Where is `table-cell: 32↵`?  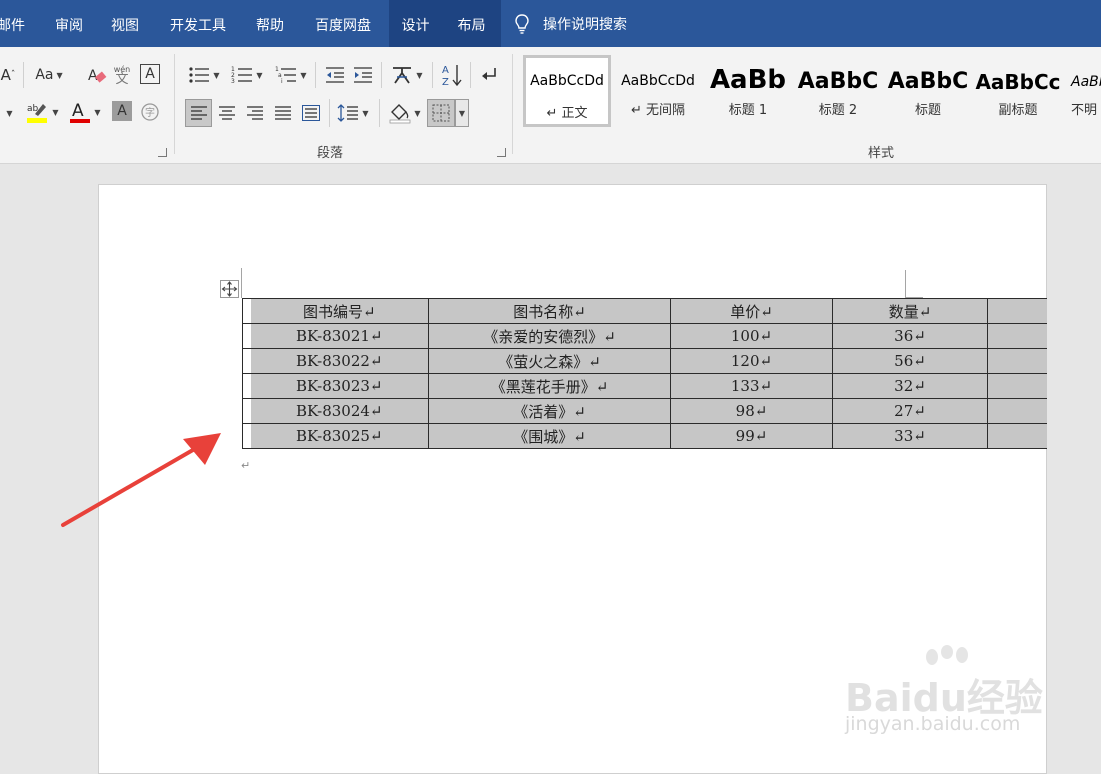
table-cell: 32↵ is located at coordinates (910, 386).